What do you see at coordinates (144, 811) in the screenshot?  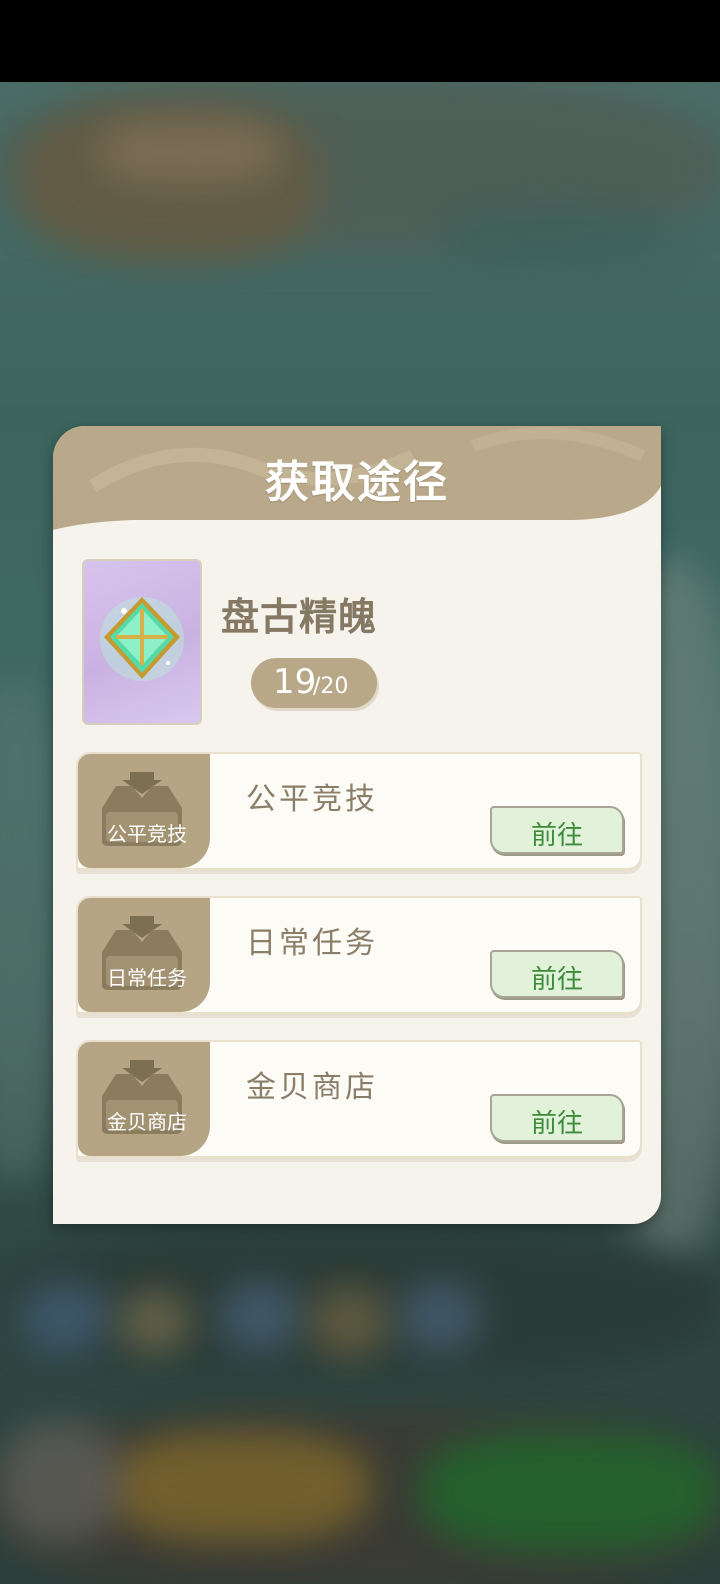 I see `route-icon-box: 公平竞技` at bounding box center [144, 811].